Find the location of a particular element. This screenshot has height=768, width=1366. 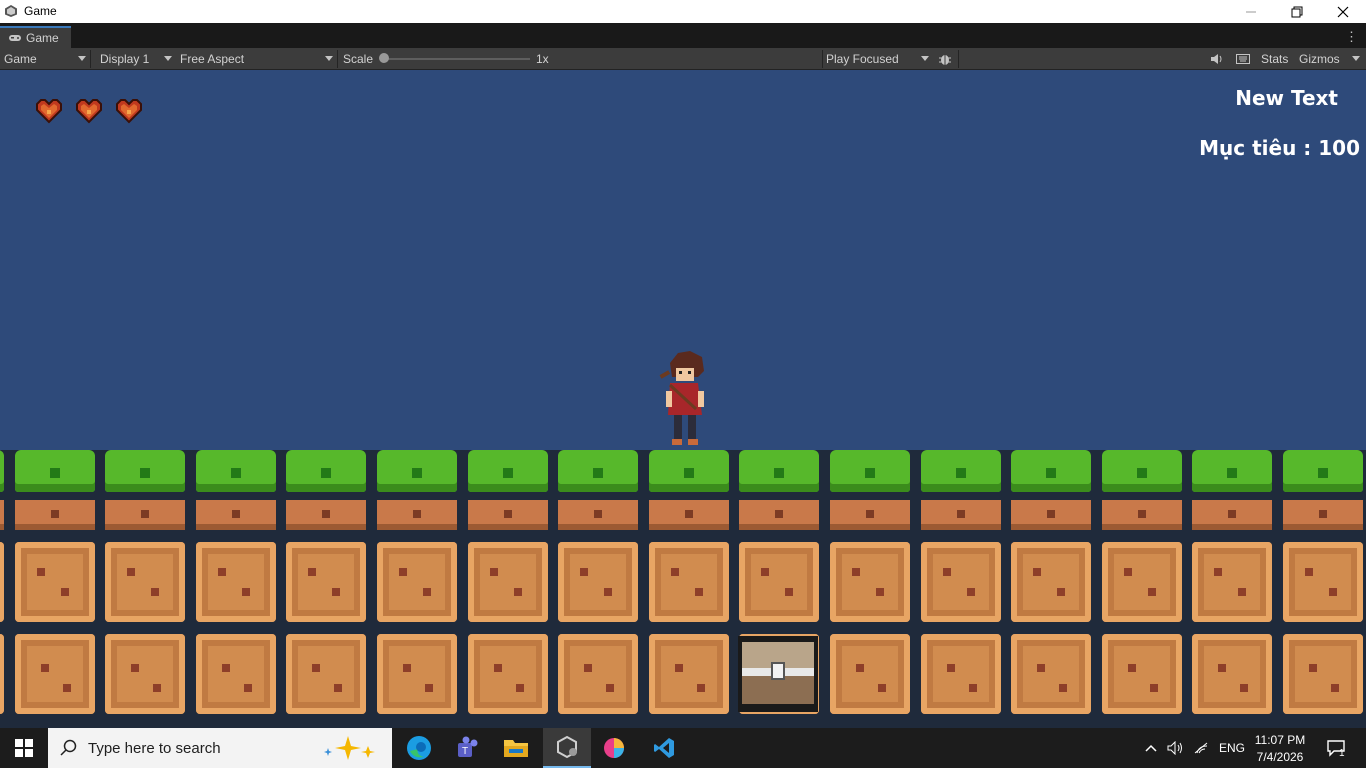

tray-expand-button is located at coordinates (1151, 748).